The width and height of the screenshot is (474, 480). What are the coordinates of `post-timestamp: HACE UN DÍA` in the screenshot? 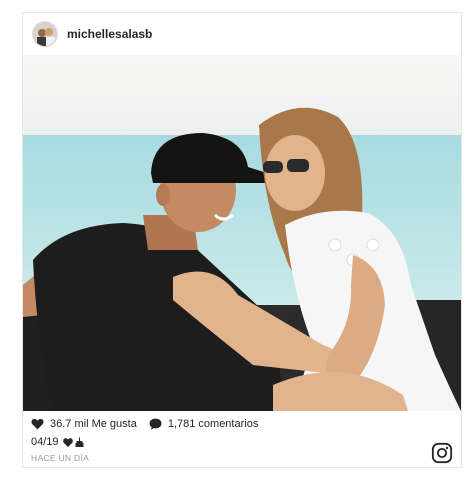 It's located at (60, 458).